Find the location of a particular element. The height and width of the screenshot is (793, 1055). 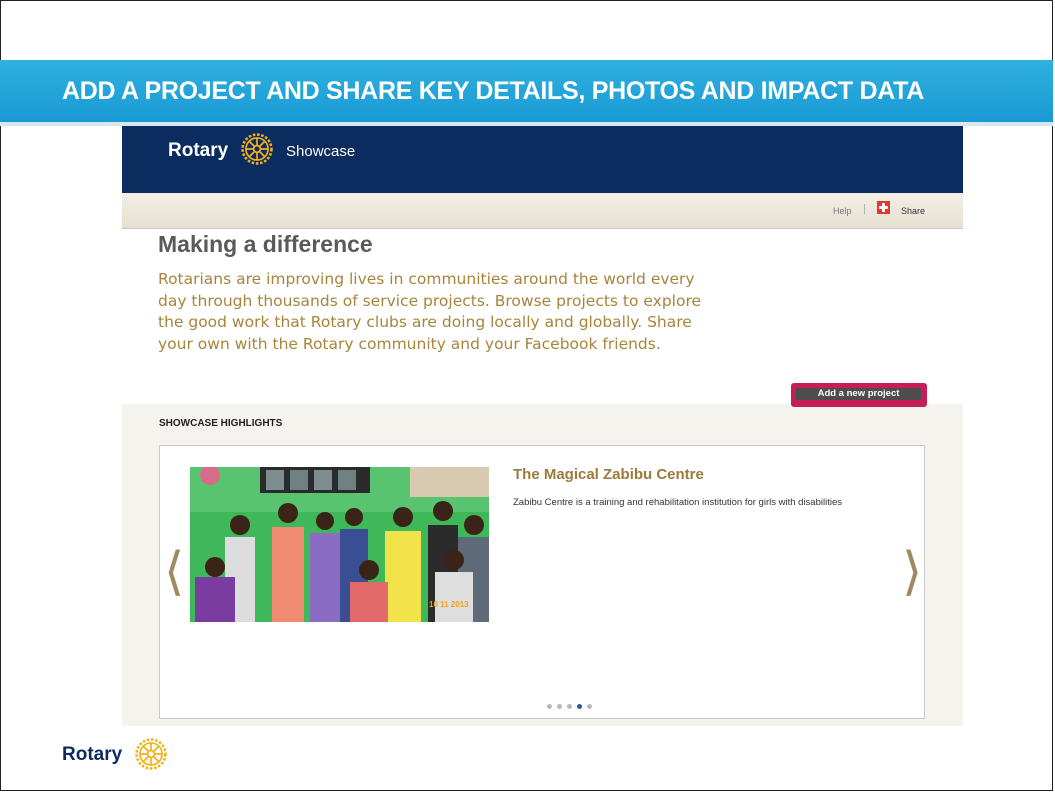

site-header: Rotary Showcase is located at coordinates (542, 159).